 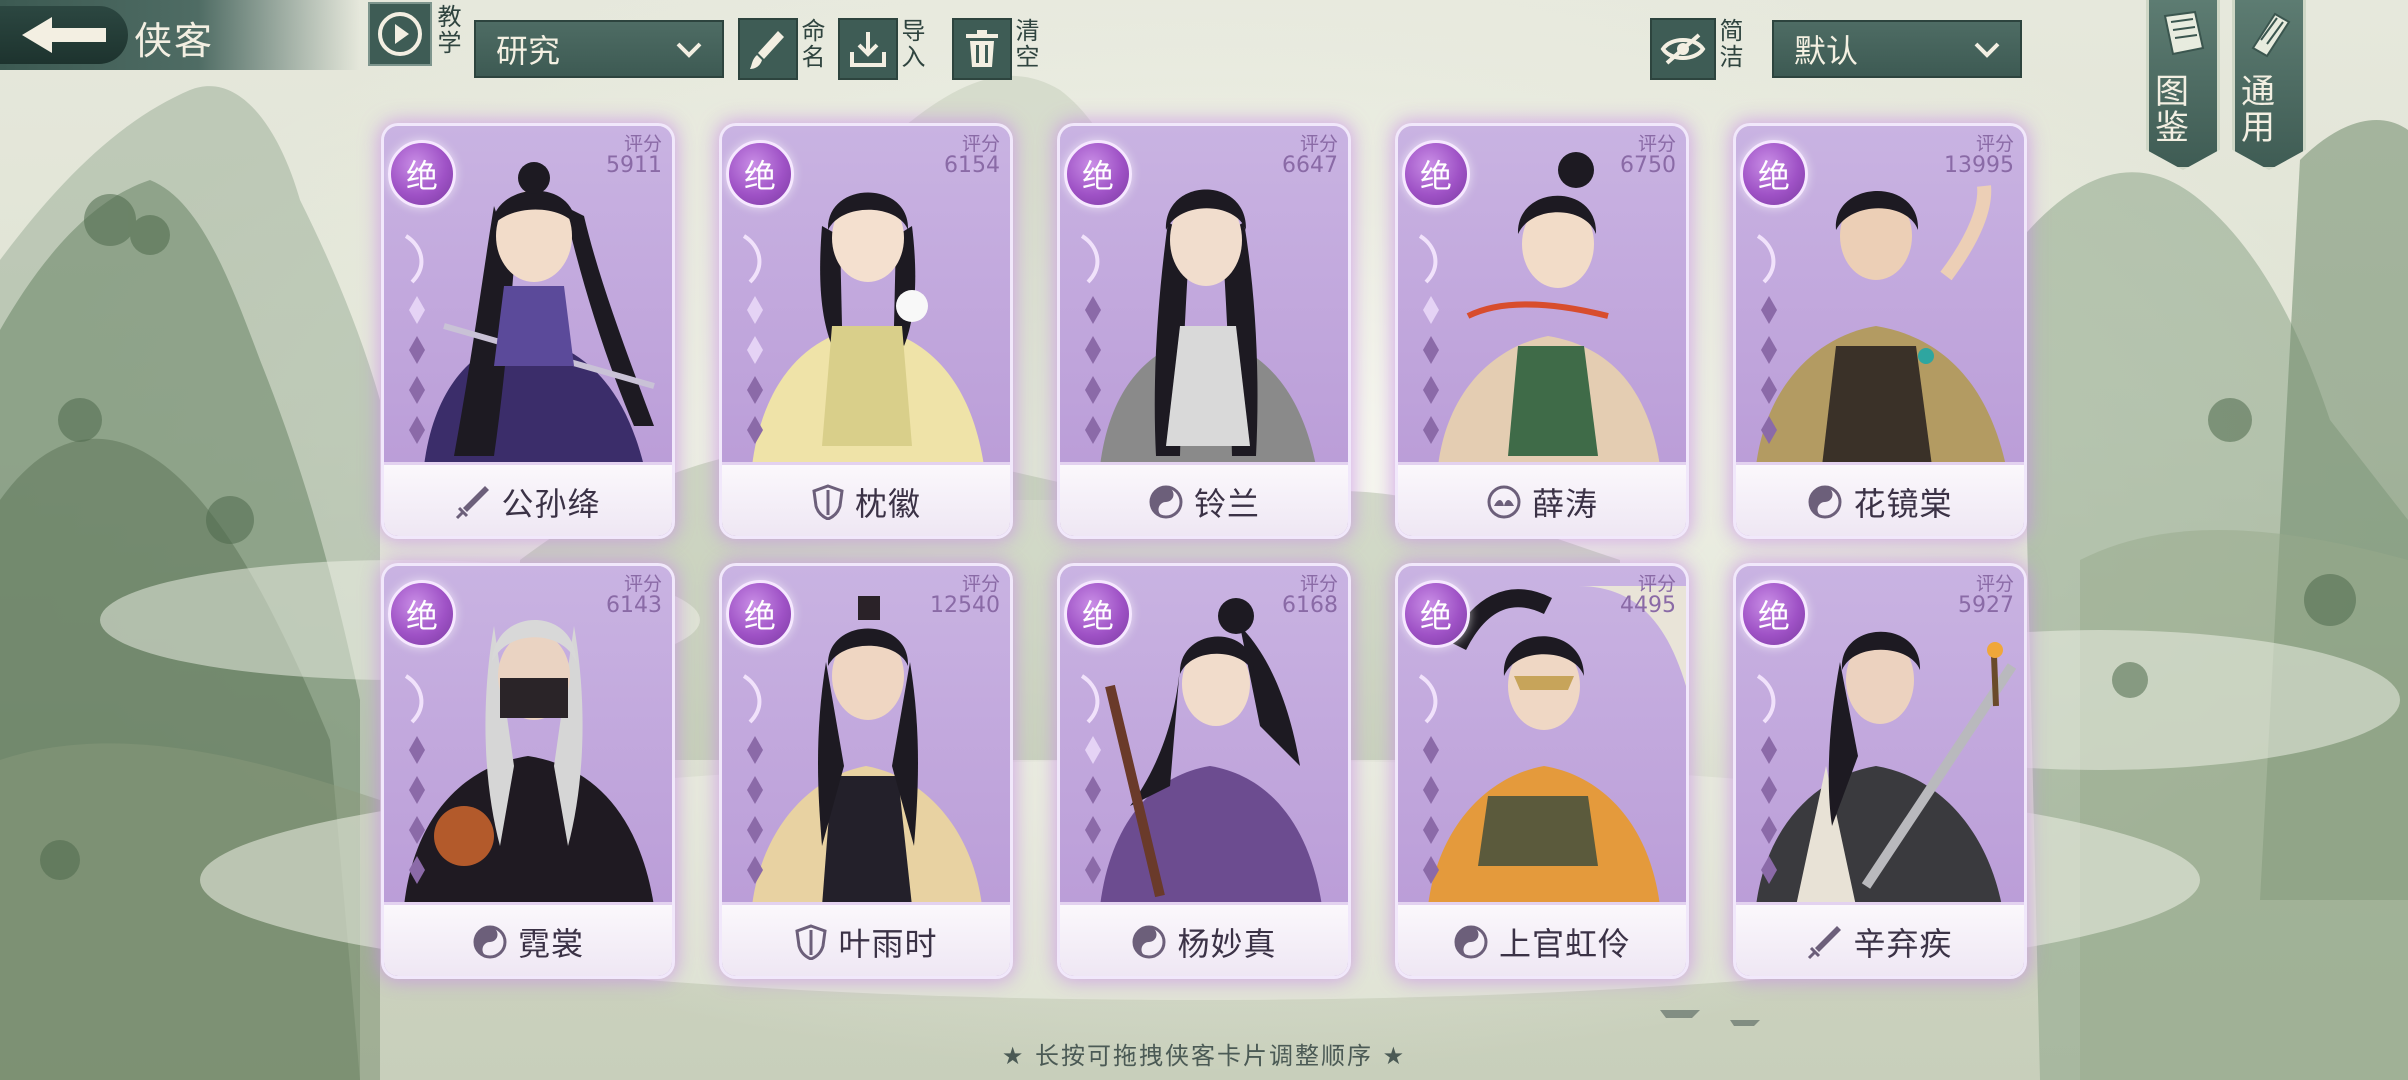 I want to click on codex-label: 图鉴, so click(x=2172, y=110).